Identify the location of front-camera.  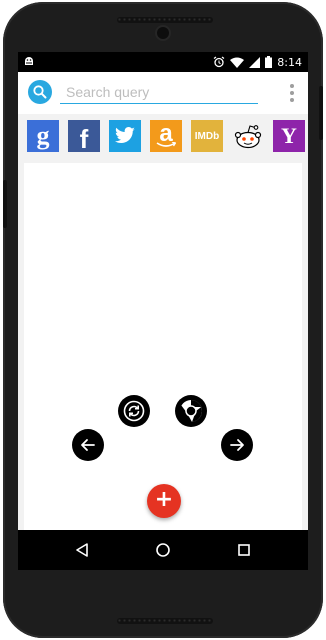
(163, 33).